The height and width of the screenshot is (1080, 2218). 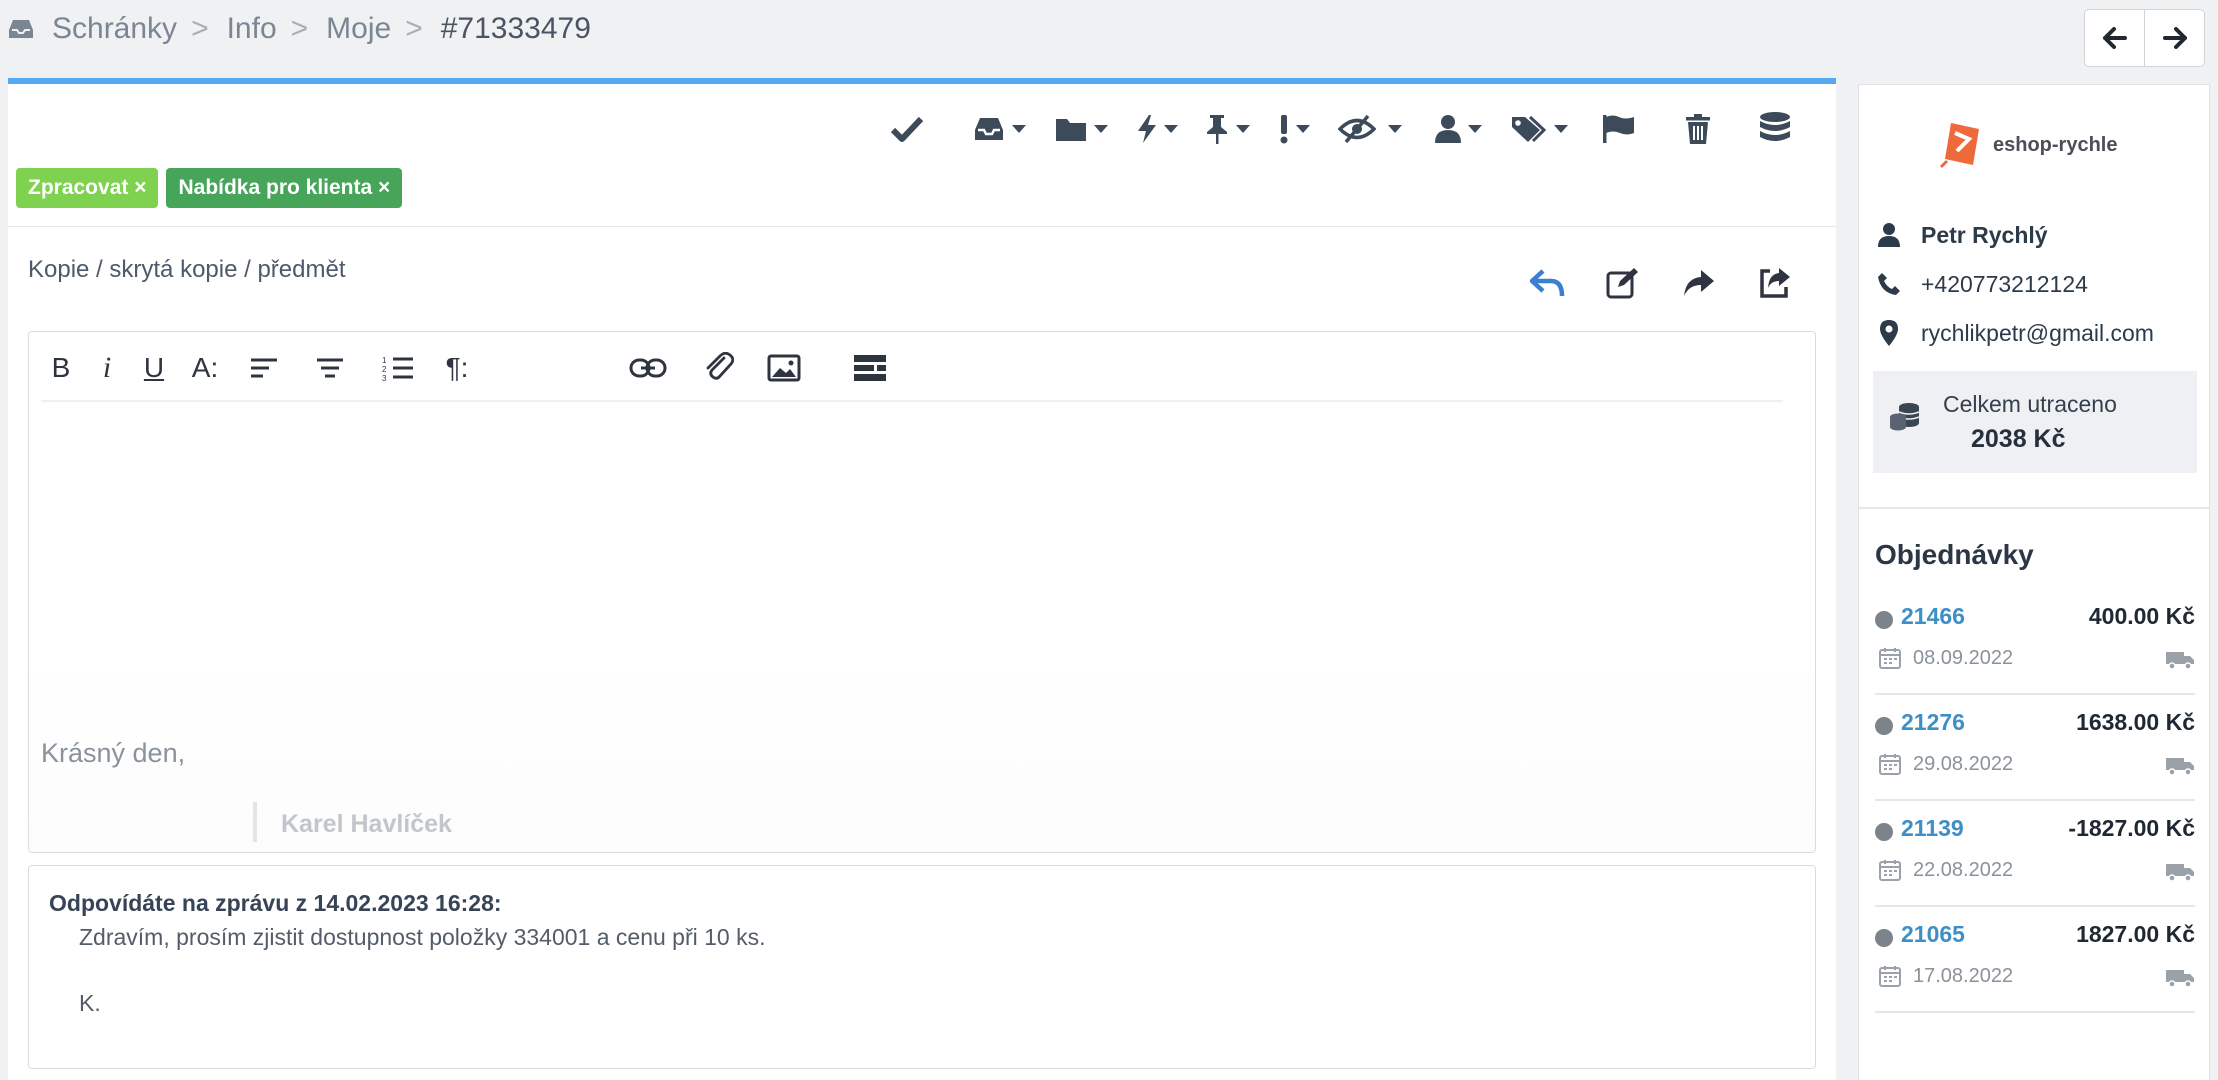 I want to click on priority-button, so click(x=1294, y=129).